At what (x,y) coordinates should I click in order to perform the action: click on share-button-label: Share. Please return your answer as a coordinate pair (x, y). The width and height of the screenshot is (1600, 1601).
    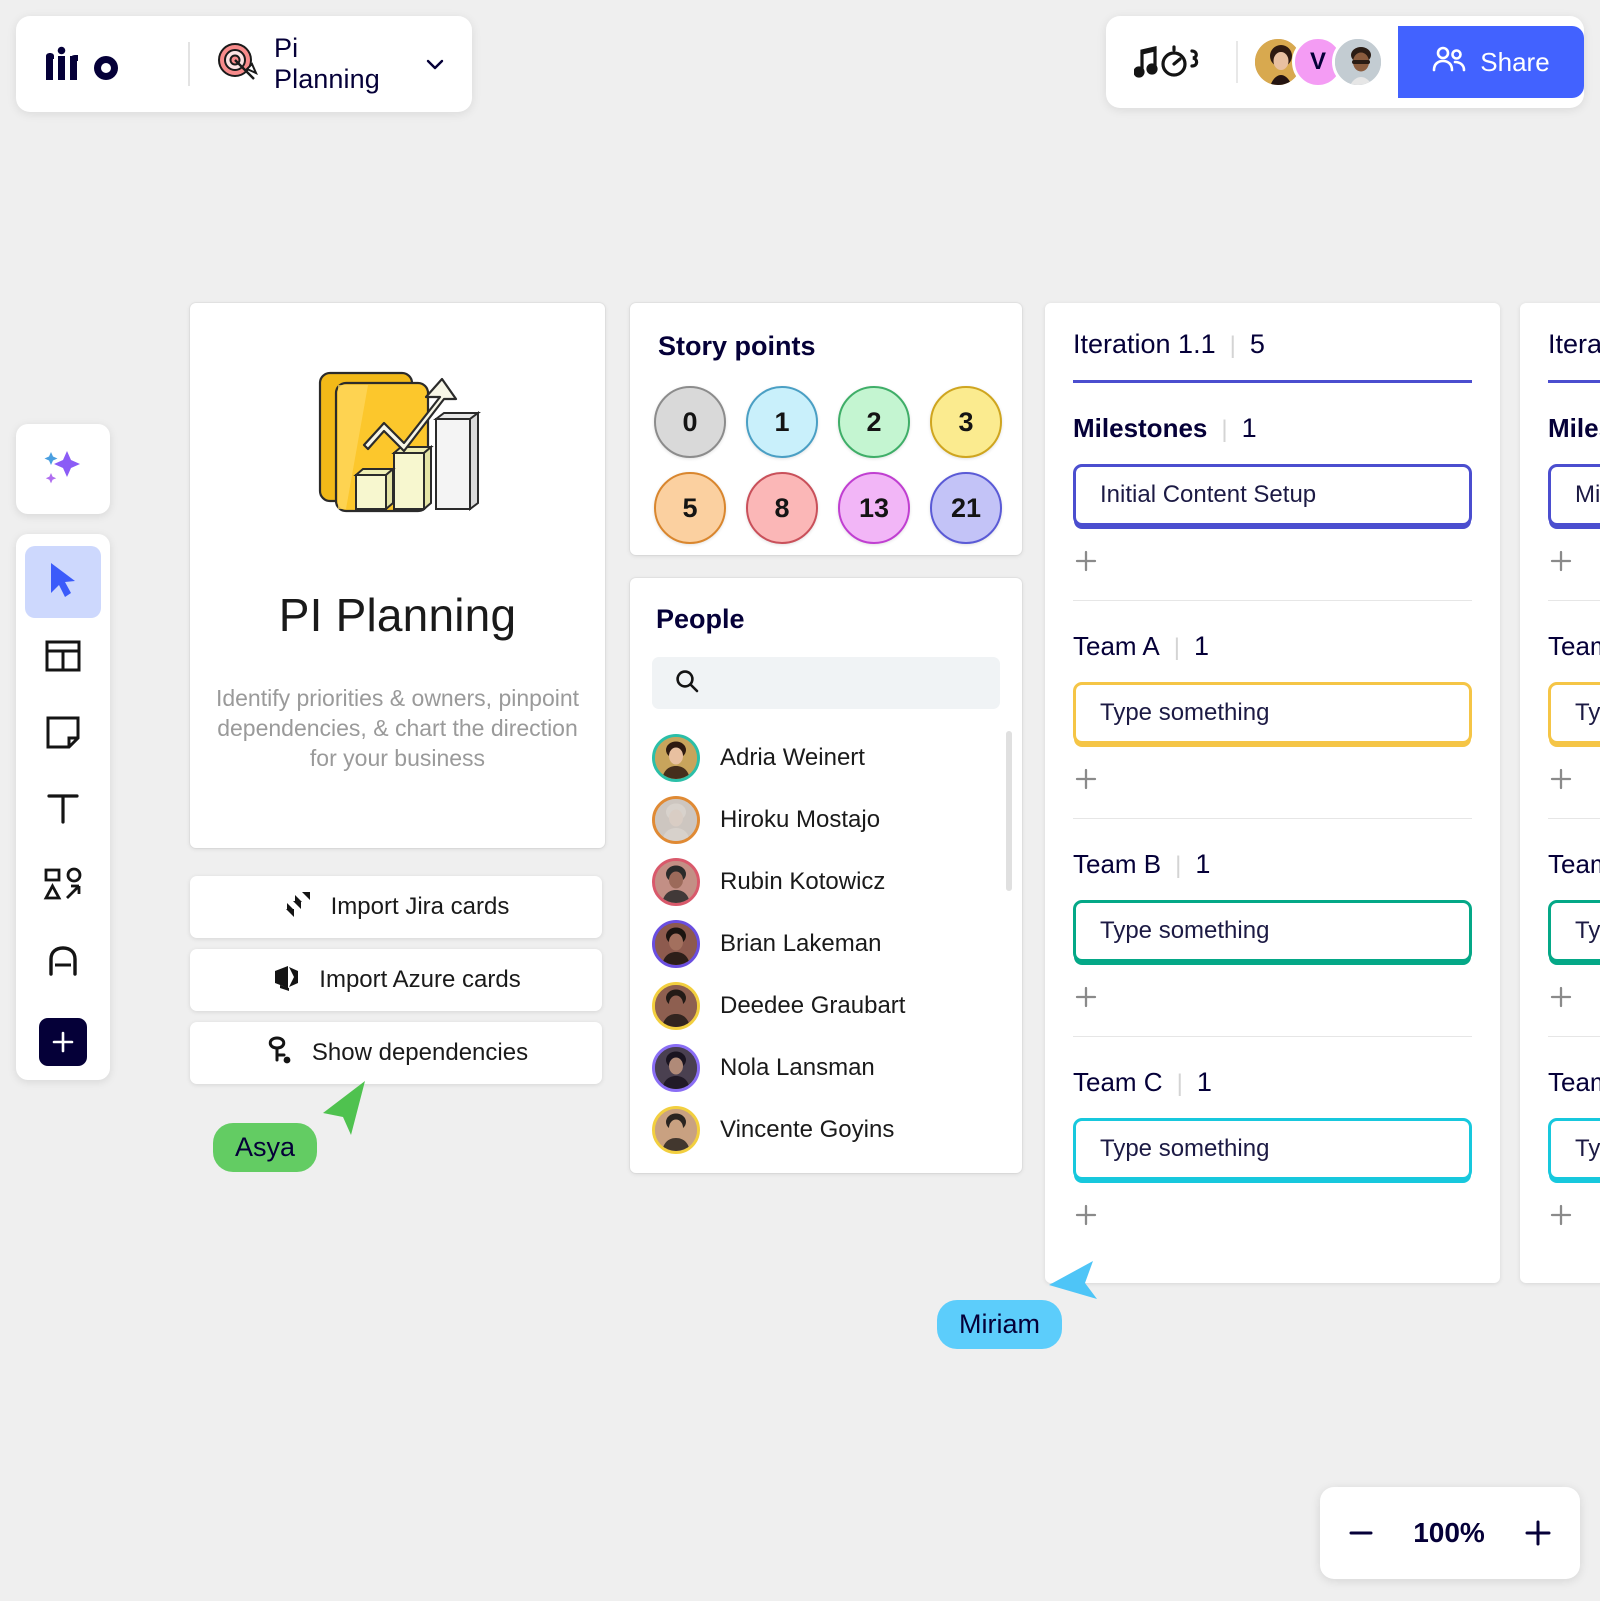
    Looking at the image, I should click on (1515, 61).